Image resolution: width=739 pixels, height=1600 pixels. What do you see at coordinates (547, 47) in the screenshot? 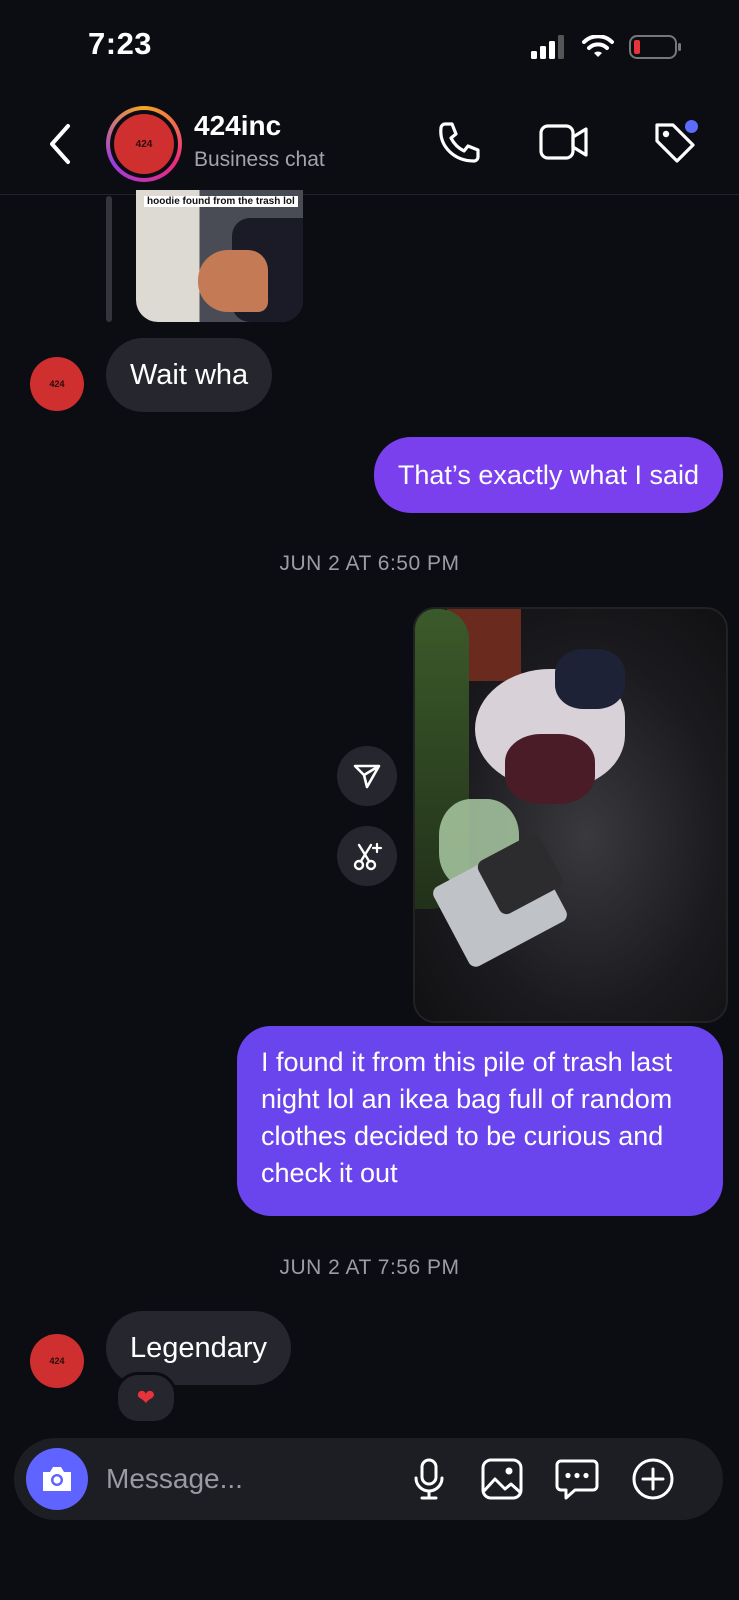
I see `signal-icon` at bounding box center [547, 47].